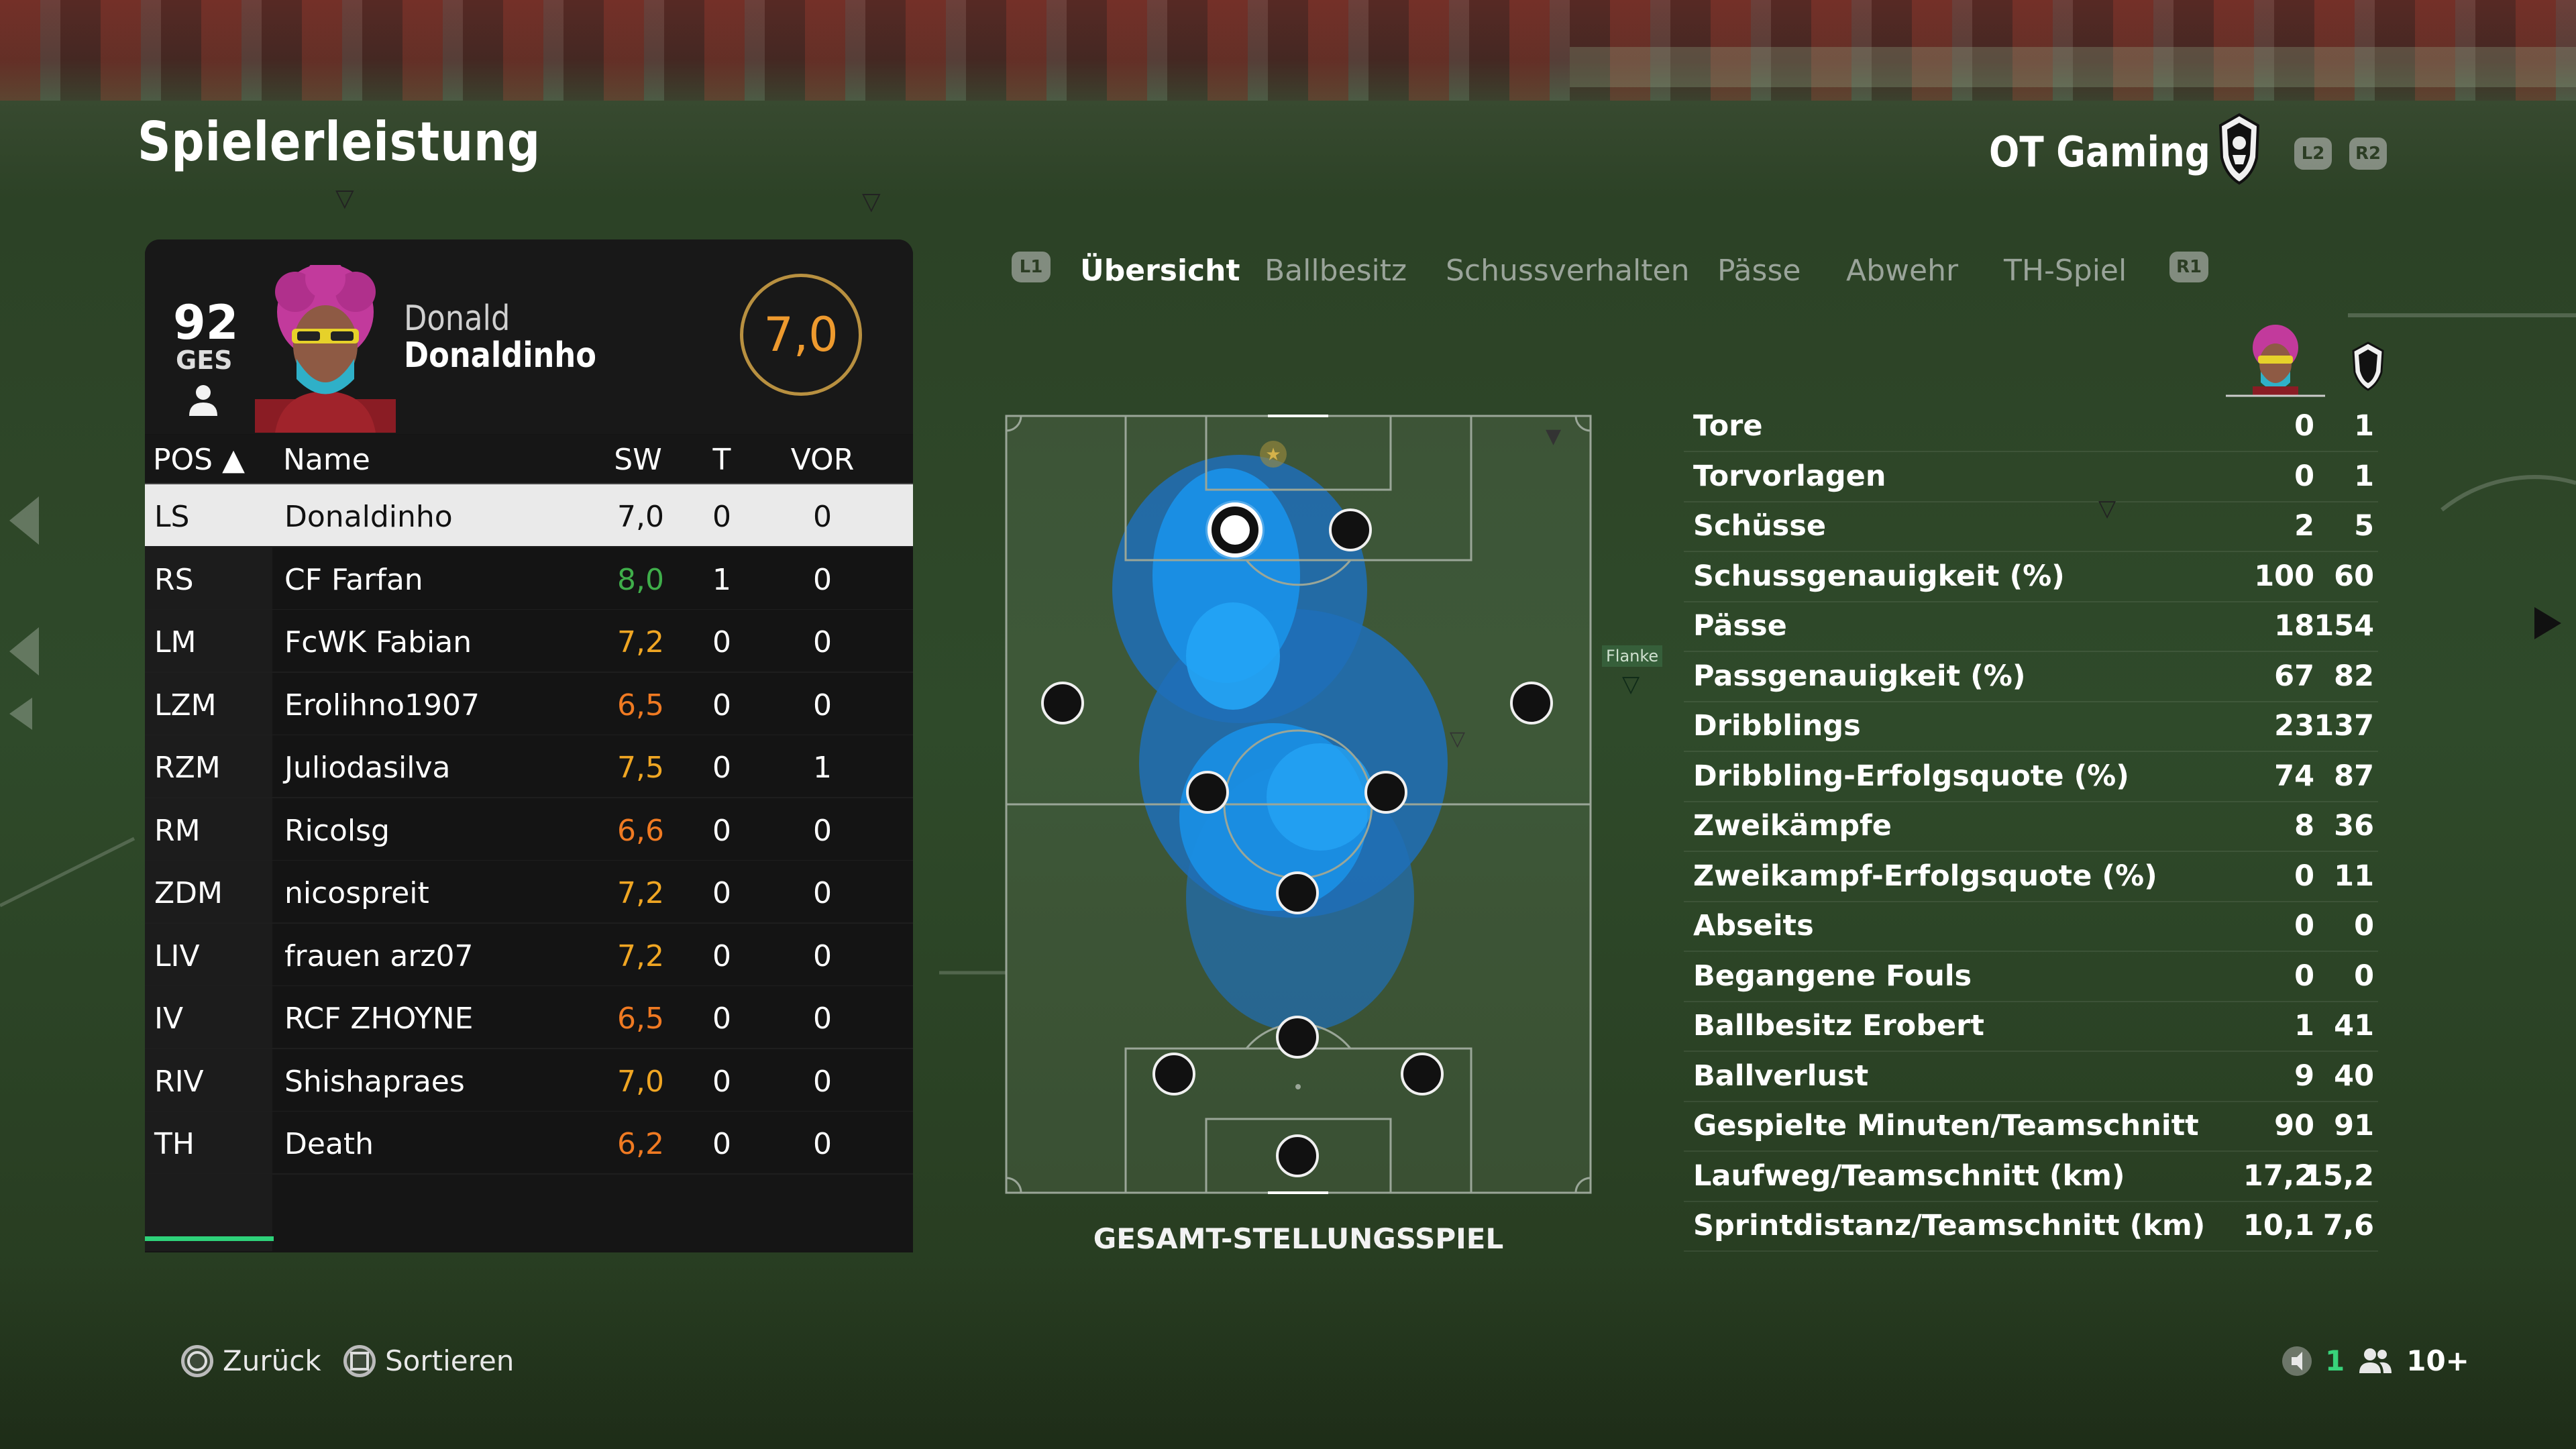 This screenshot has height=1449, width=2576. What do you see at coordinates (801, 335) in the screenshot?
I see `player-rating-badge: 7,0` at bounding box center [801, 335].